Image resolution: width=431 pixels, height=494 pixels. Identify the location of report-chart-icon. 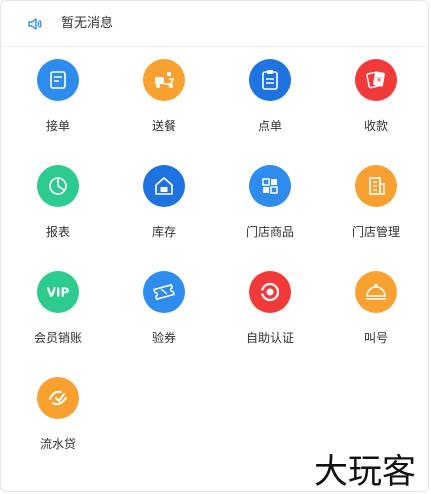
(58, 186).